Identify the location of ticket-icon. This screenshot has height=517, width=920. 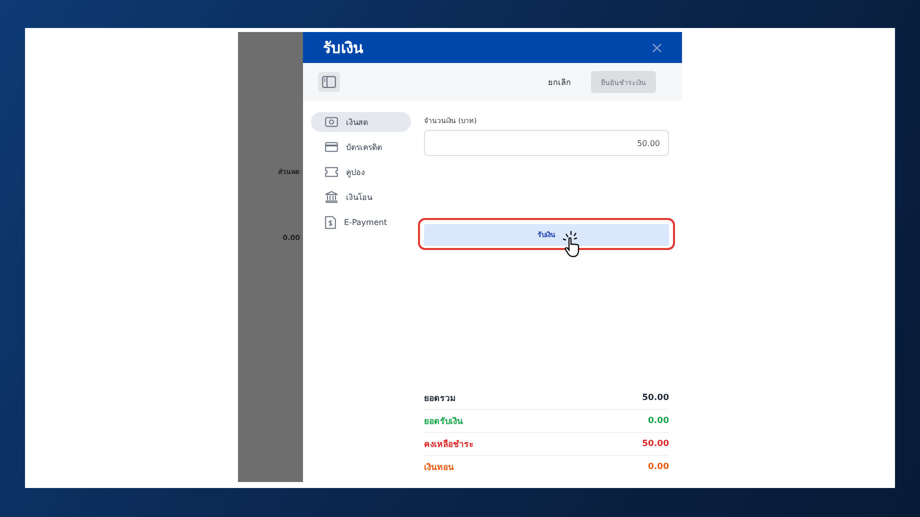
(331, 172).